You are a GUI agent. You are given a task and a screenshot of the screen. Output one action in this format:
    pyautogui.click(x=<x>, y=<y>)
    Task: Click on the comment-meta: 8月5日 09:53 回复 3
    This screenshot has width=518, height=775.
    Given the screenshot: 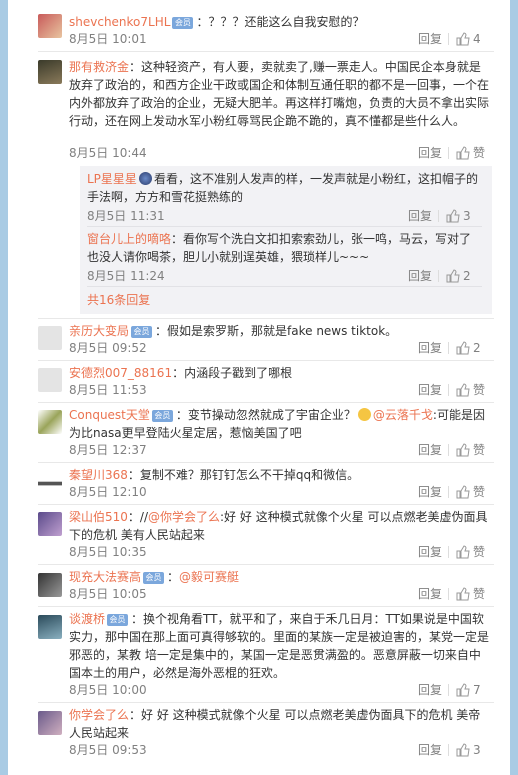 What is the action you would take?
    pyautogui.click(x=280, y=750)
    